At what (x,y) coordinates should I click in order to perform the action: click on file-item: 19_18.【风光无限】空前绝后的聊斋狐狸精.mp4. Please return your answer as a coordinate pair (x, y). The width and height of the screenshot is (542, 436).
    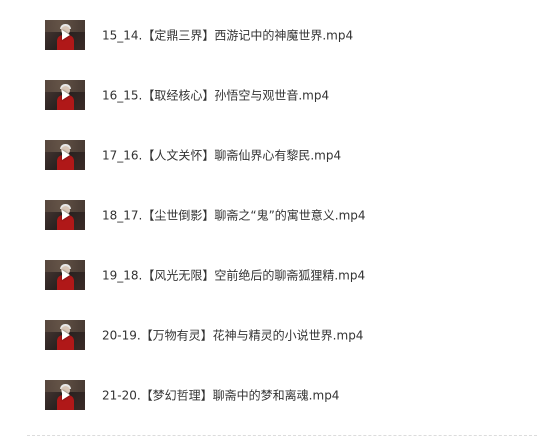
    Looking at the image, I should click on (205, 275).